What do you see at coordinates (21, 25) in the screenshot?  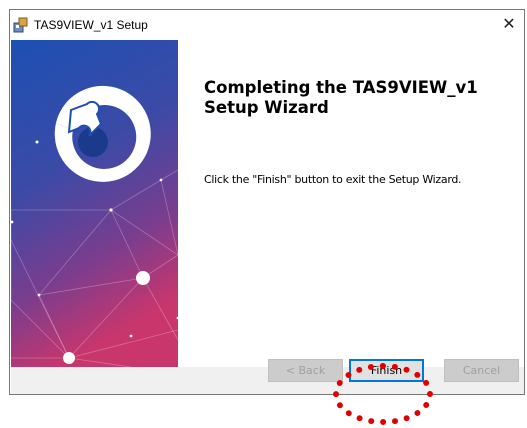 I see `installer-icon` at bounding box center [21, 25].